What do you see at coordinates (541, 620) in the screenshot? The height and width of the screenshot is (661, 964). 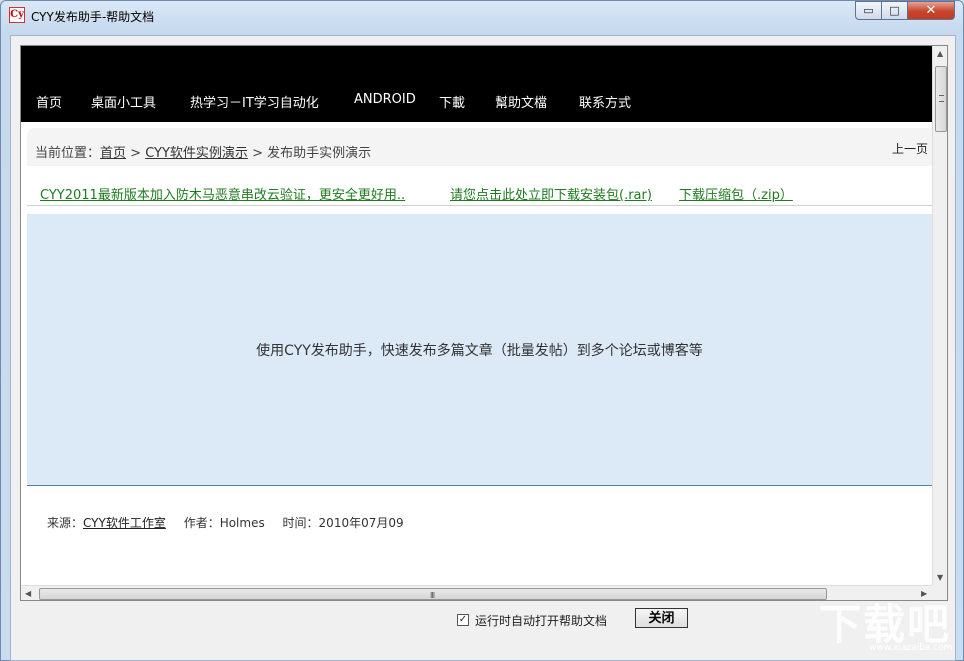 I see `auto-open-label: 运行时自动打开帮助文档` at bounding box center [541, 620].